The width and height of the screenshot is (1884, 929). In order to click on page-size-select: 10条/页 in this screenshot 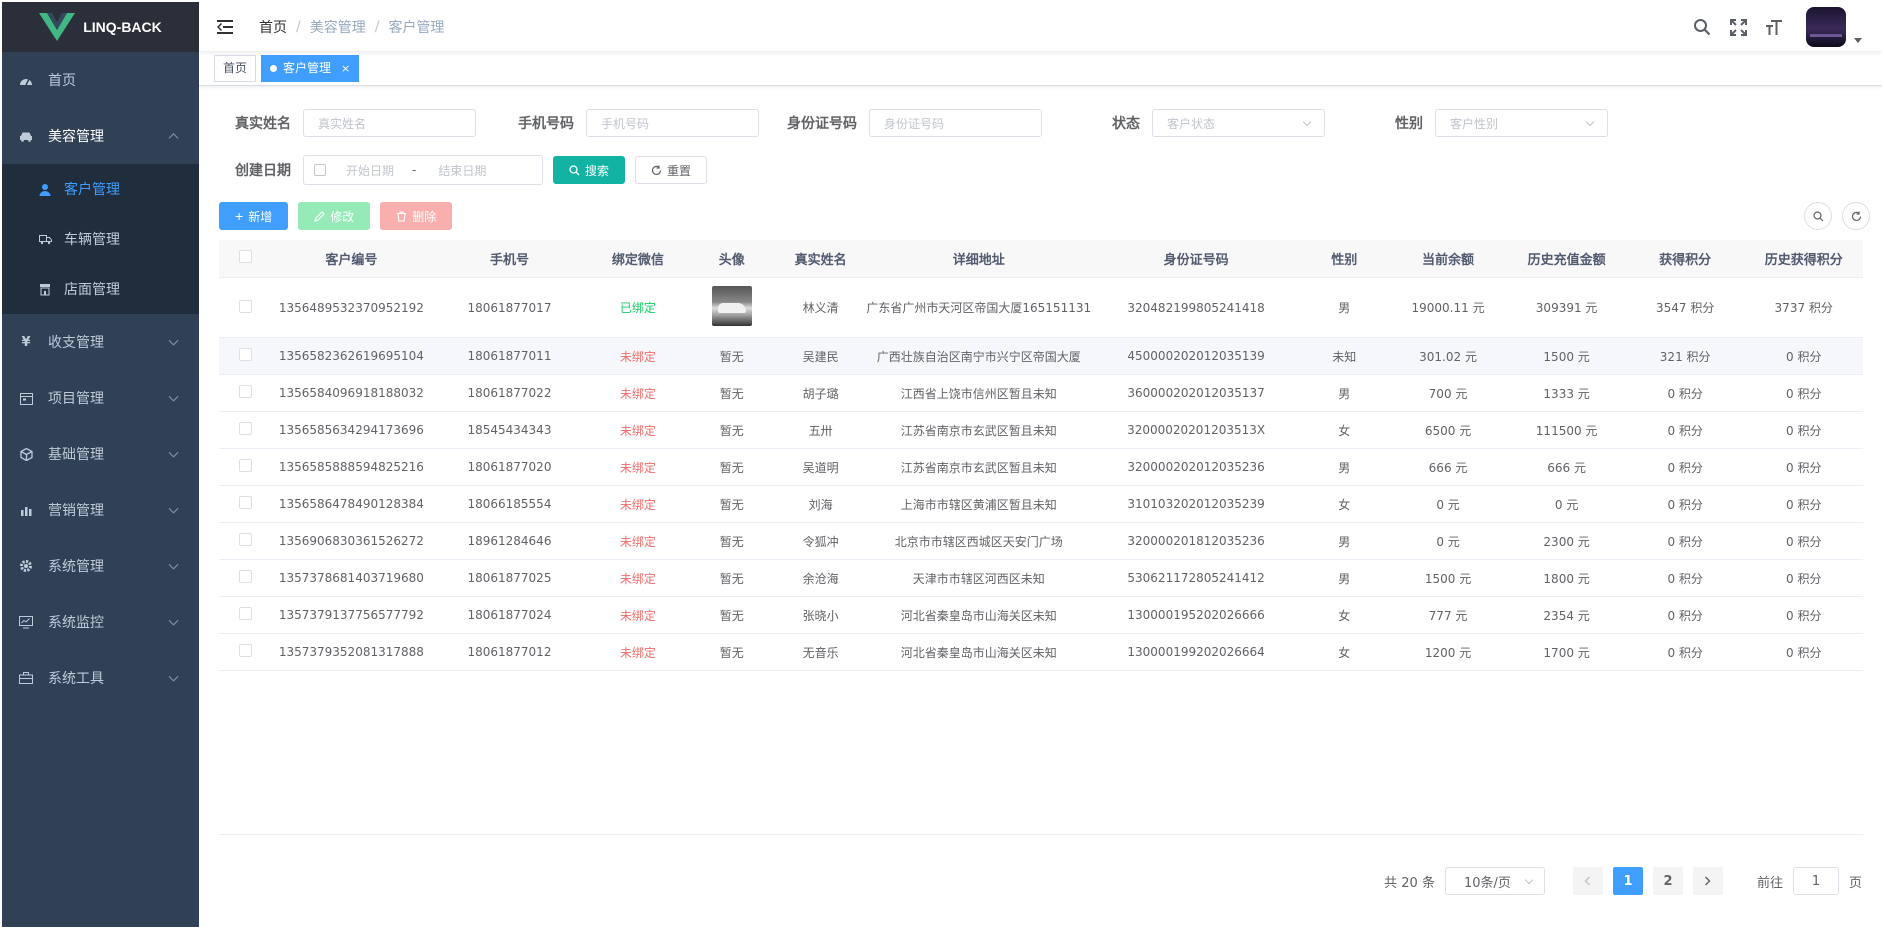, I will do `click(1494, 881)`.